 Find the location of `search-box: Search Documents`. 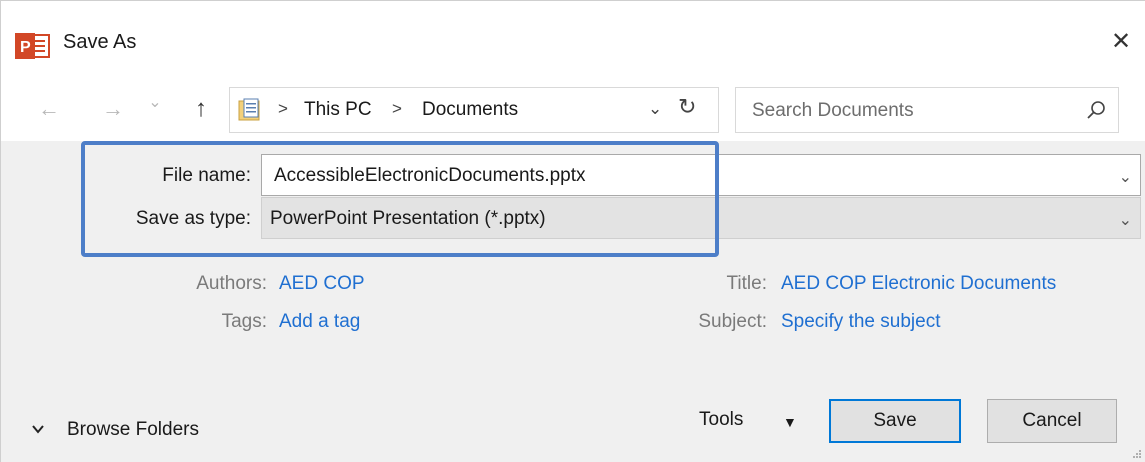

search-box: Search Documents is located at coordinates (927, 110).